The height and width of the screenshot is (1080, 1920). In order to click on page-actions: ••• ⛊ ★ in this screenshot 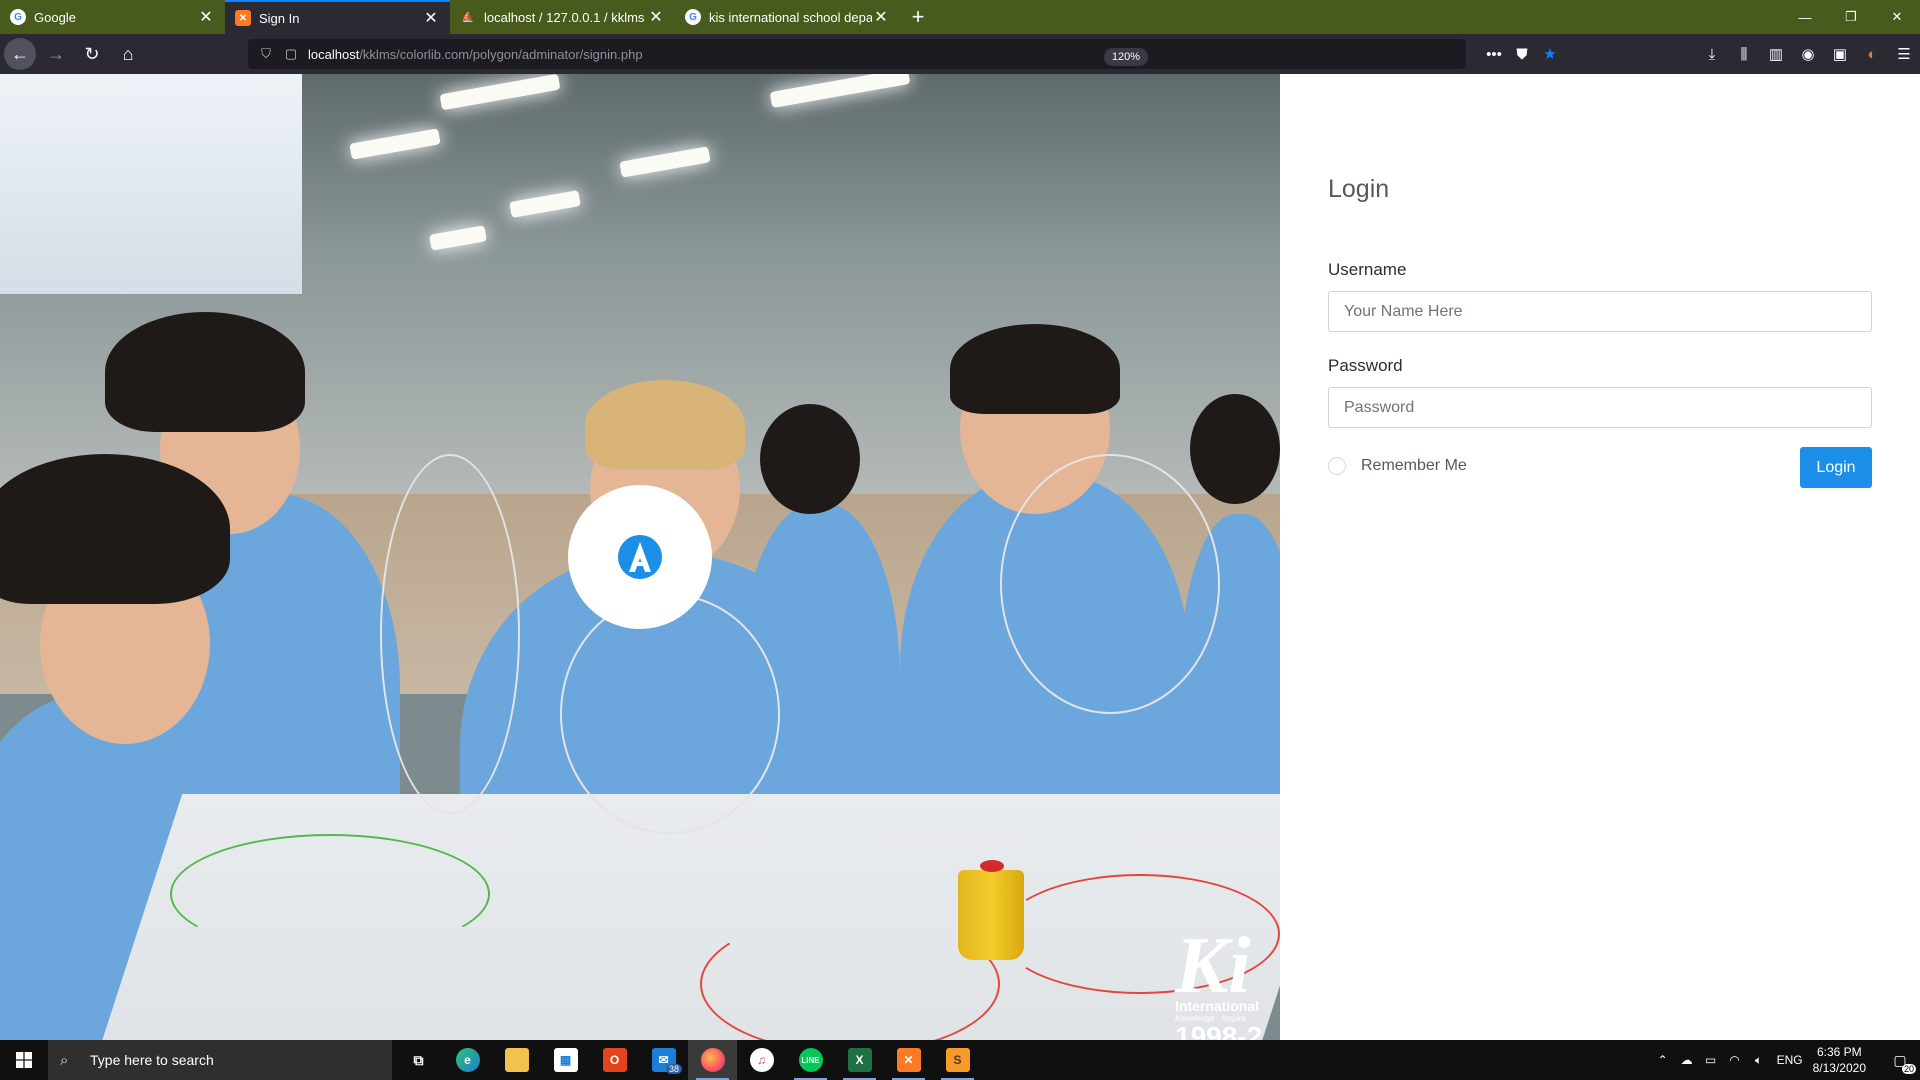, I will do `click(1522, 54)`.